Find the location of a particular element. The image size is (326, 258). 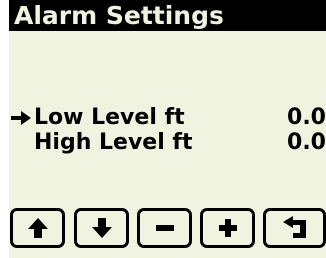

page-title: Alarm Settings is located at coordinates (167, 15).